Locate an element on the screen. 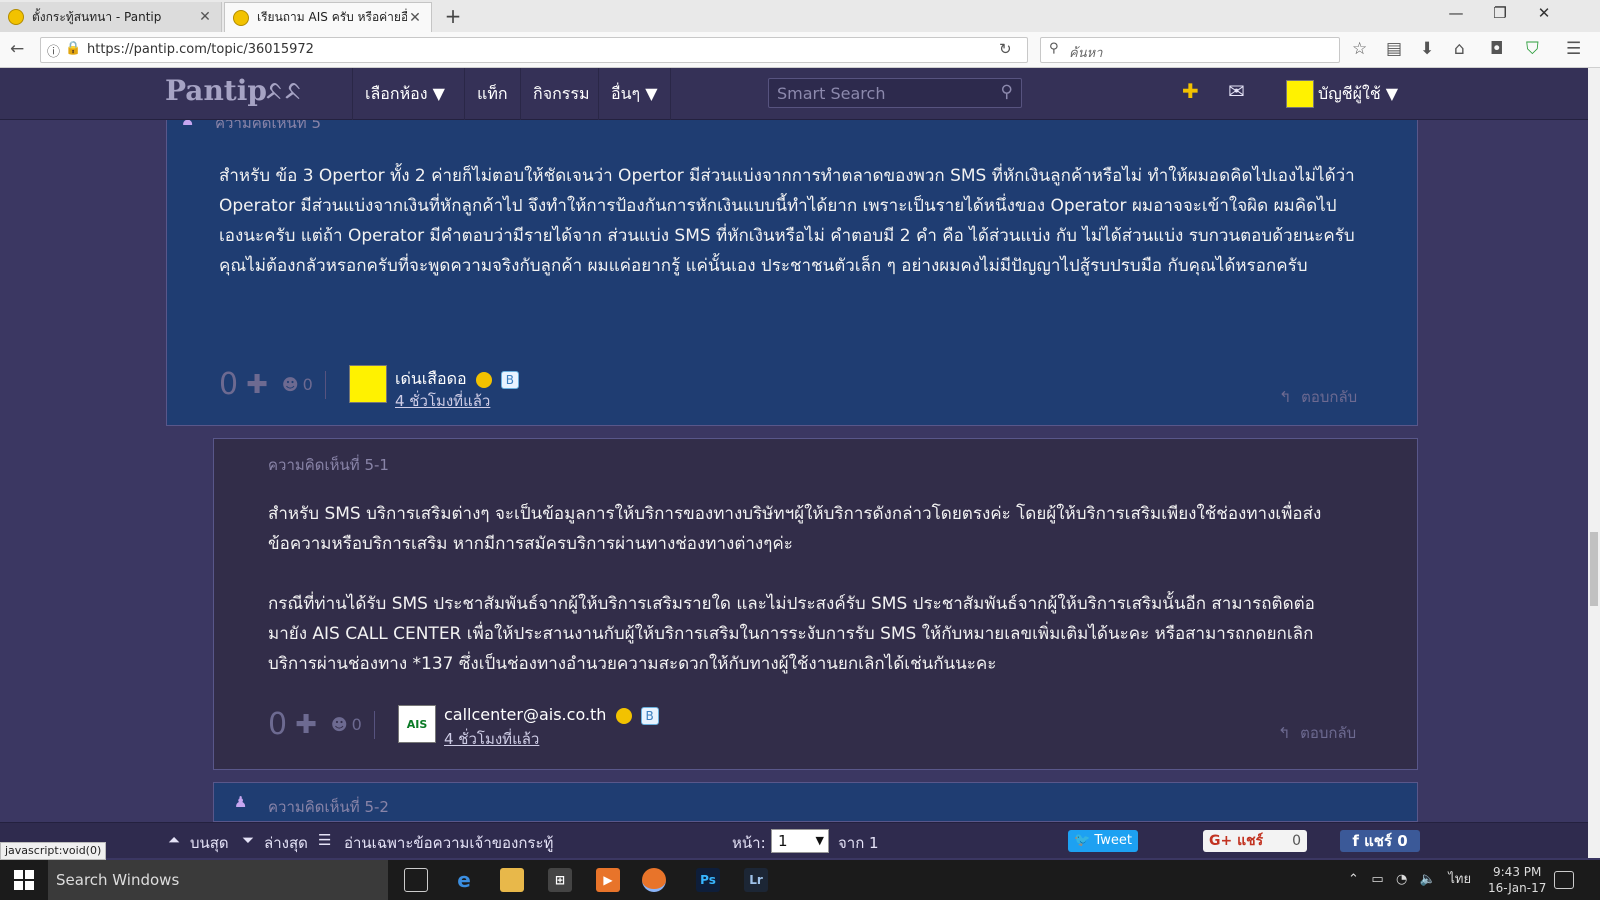 This screenshot has height=900, width=1600. scroll-bottom-link: ล่างสุด is located at coordinates (286, 843).